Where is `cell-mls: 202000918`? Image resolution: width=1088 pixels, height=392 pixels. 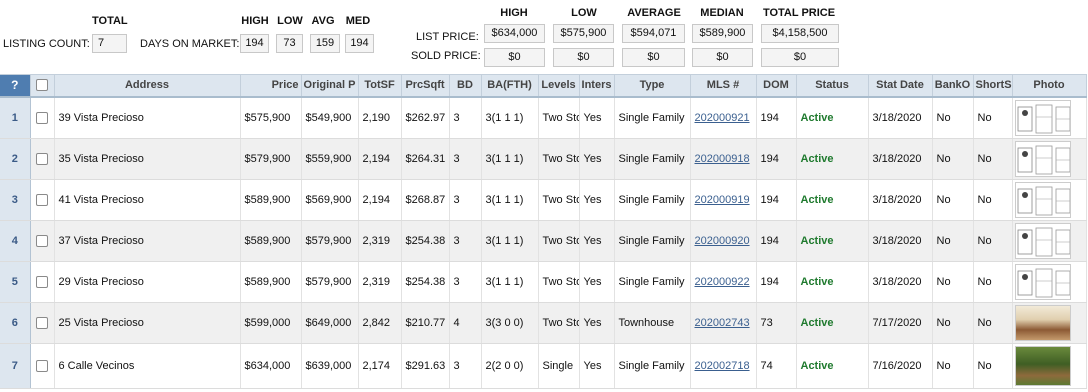 cell-mls: 202000918 is located at coordinates (723, 159).